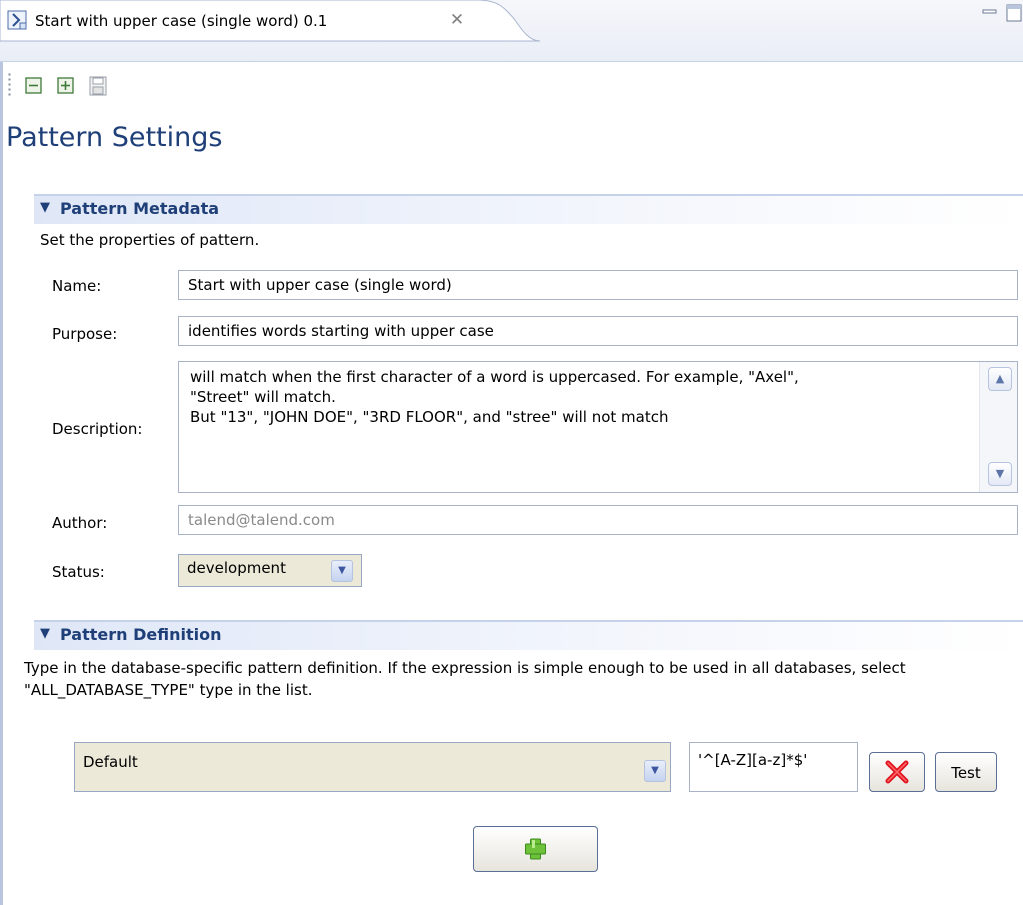 The image size is (1023, 905). What do you see at coordinates (66, 86) in the screenshot?
I see `expand-all-icon` at bounding box center [66, 86].